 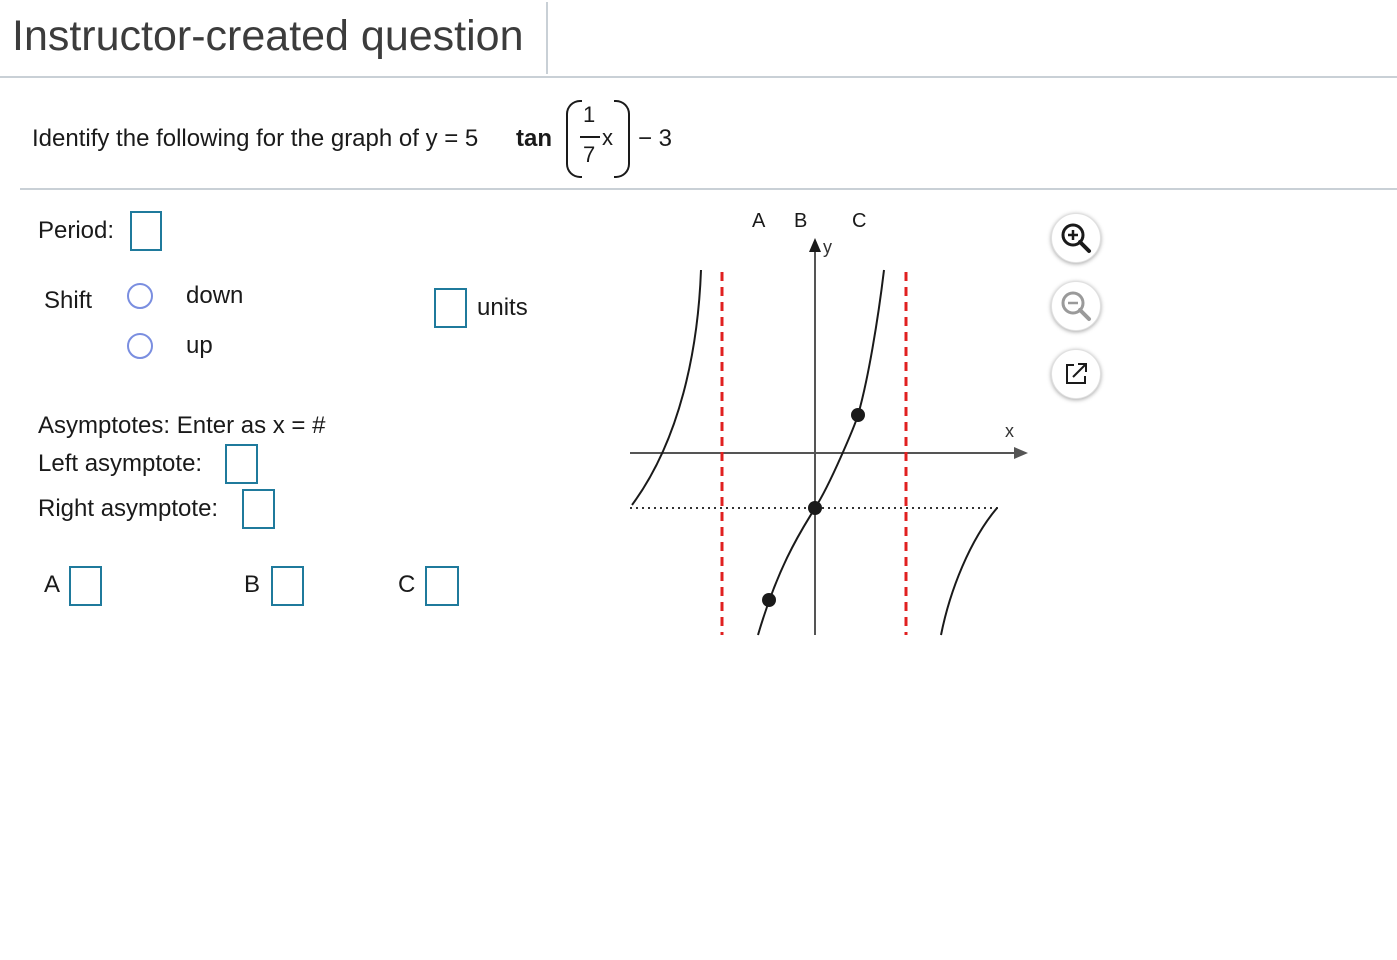 What do you see at coordinates (128, 508) in the screenshot?
I see `right-asymptote-label: Right asymptote:` at bounding box center [128, 508].